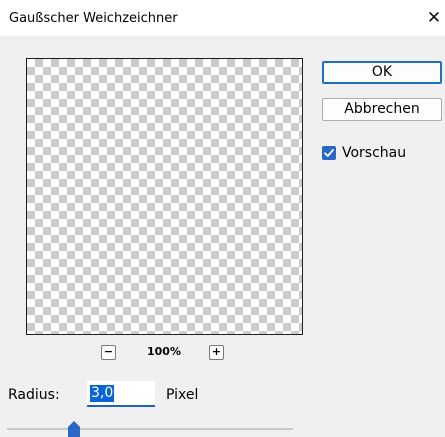 Image resolution: width=445 pixels, height=437 pixels. What do you see at coordinates (150, 429) in the screenshot?
I see `radius-slider-track` at bounding box center [150, 429].